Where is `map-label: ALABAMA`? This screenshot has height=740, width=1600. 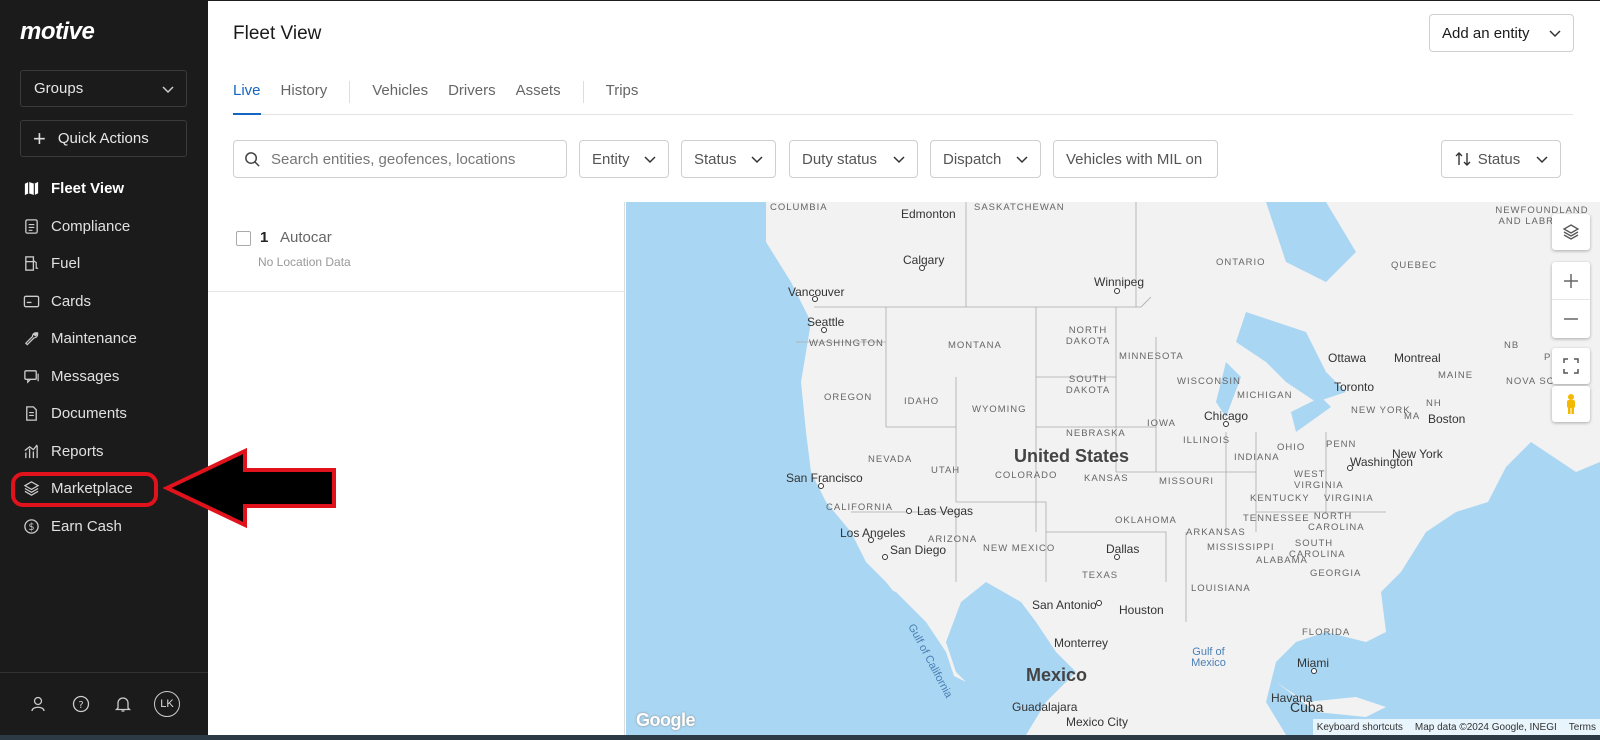
map-label: ALABAMA is located at coordinates (1282, 560).